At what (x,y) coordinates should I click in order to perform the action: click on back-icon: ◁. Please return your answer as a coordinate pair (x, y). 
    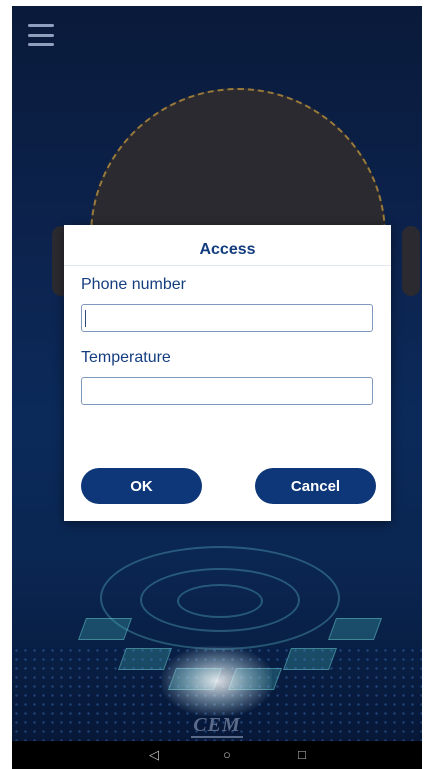
    Looking at the image, I should click on (154, 755).